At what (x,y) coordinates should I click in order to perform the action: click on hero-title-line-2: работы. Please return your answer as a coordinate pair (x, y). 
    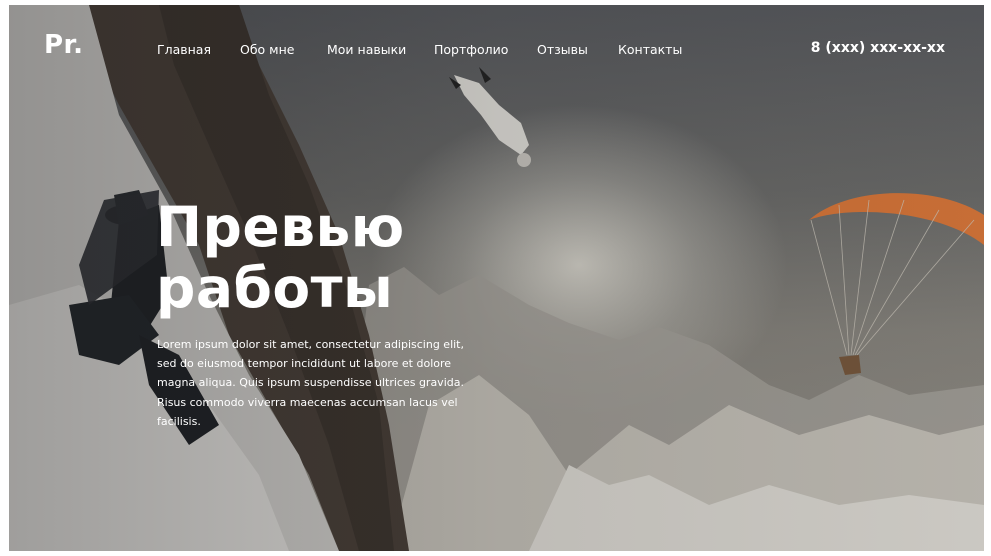
    Looking at the image, I should click on (275, 288).